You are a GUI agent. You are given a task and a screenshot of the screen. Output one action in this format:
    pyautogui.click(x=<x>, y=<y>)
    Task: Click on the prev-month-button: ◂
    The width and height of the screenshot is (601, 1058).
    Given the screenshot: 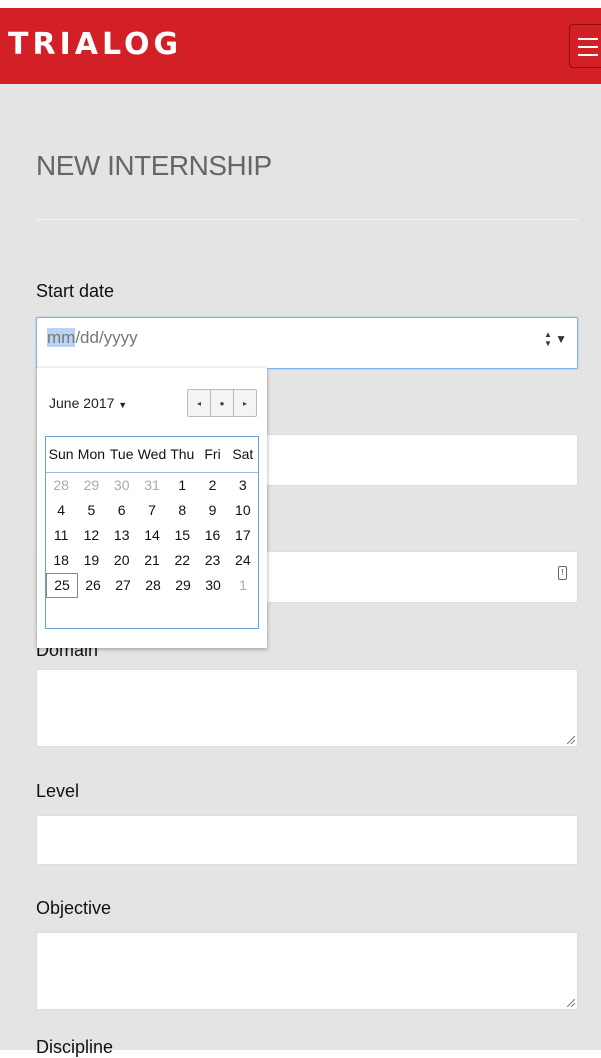 What is the action you would take?
    pyautogui.click(x=199, y=403)
    